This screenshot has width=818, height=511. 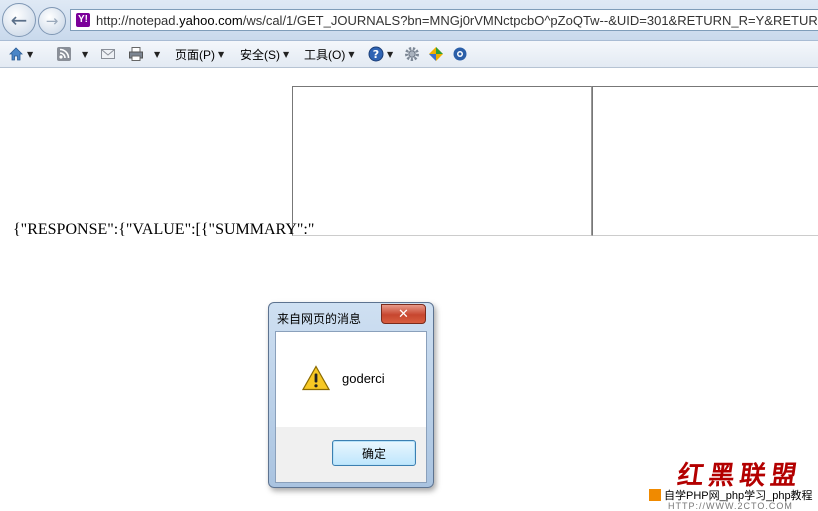 I want to click on alert-dialog: 来自网页的消息 ✕ goderci 确定, so click(x=351, y=395).